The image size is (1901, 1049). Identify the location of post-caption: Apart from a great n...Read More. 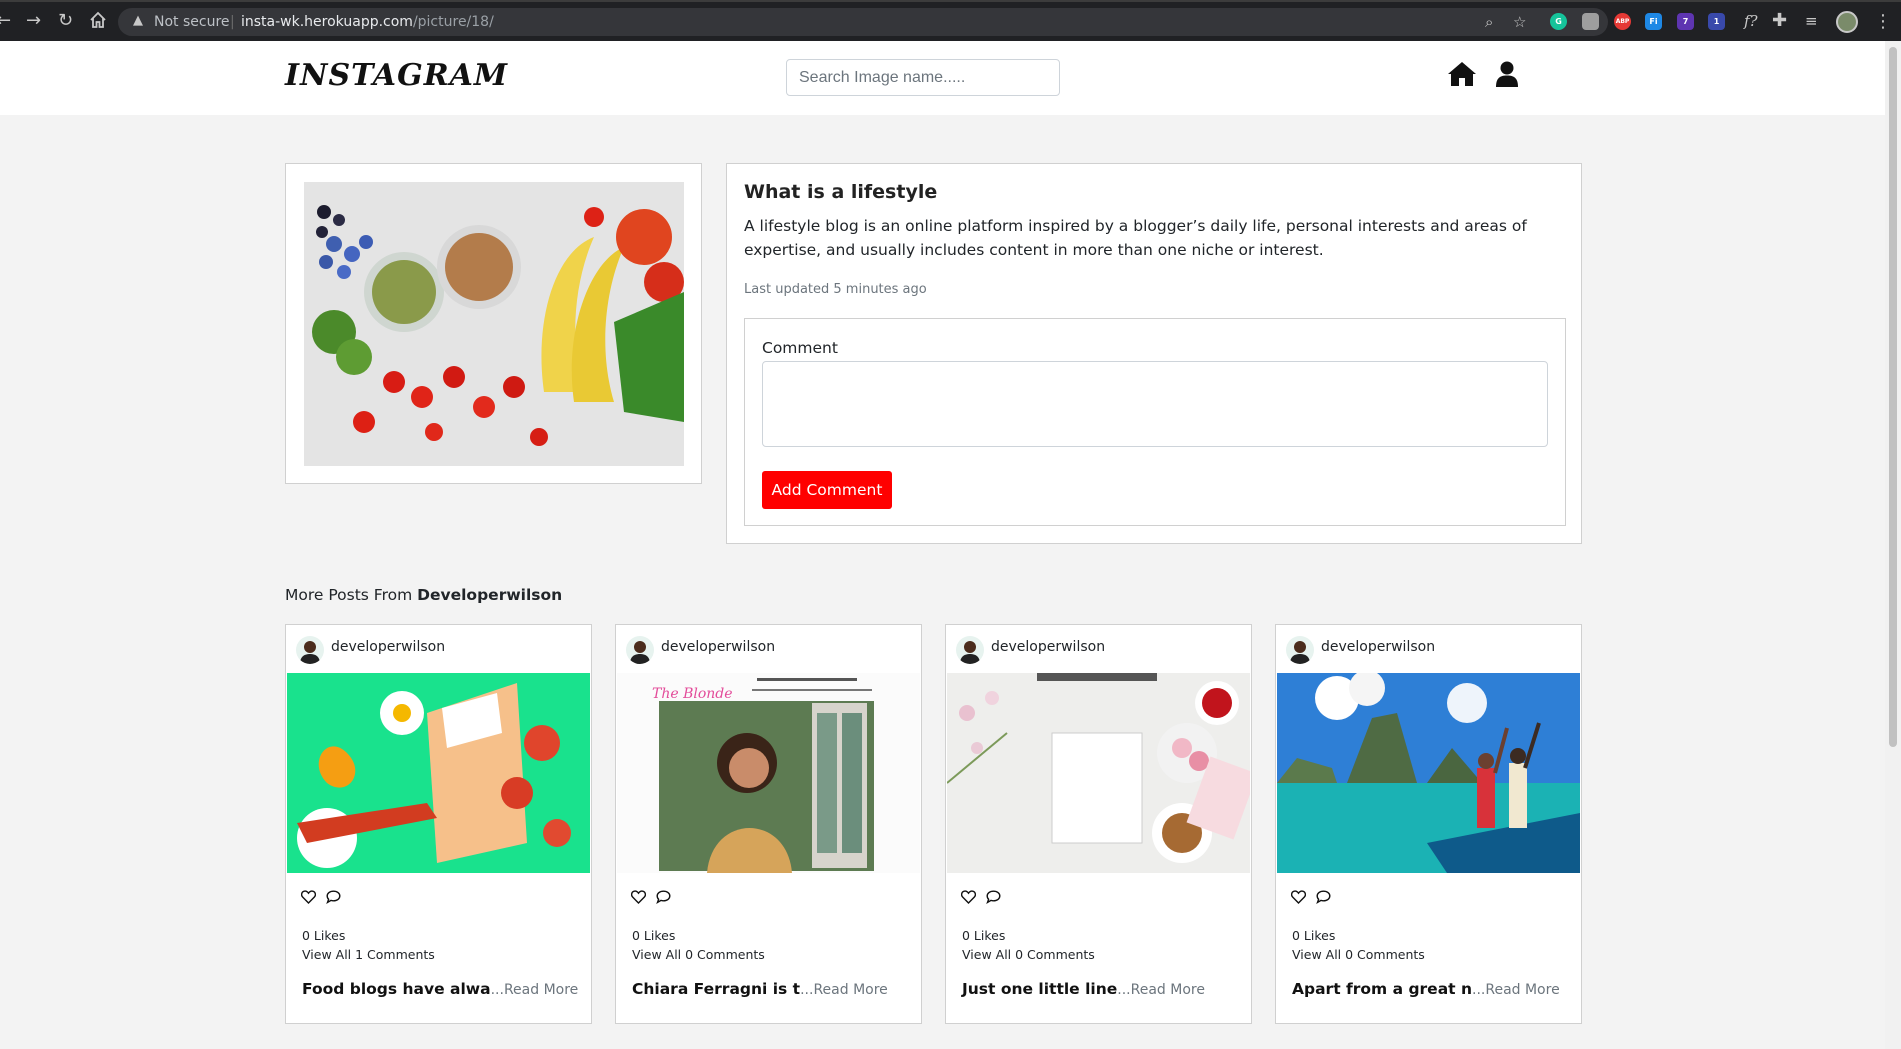
(1426, 989).